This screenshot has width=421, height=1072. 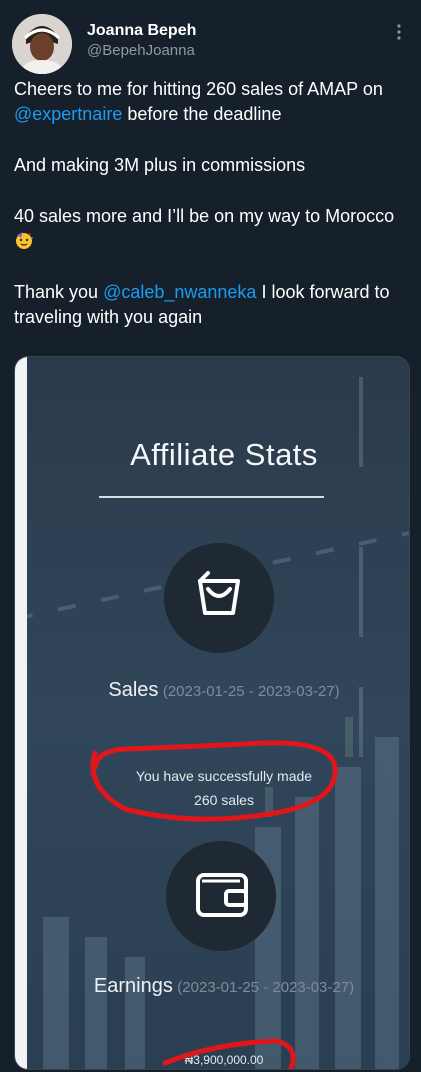 I want to click on wallet-icon, so click(x=222, y=895).